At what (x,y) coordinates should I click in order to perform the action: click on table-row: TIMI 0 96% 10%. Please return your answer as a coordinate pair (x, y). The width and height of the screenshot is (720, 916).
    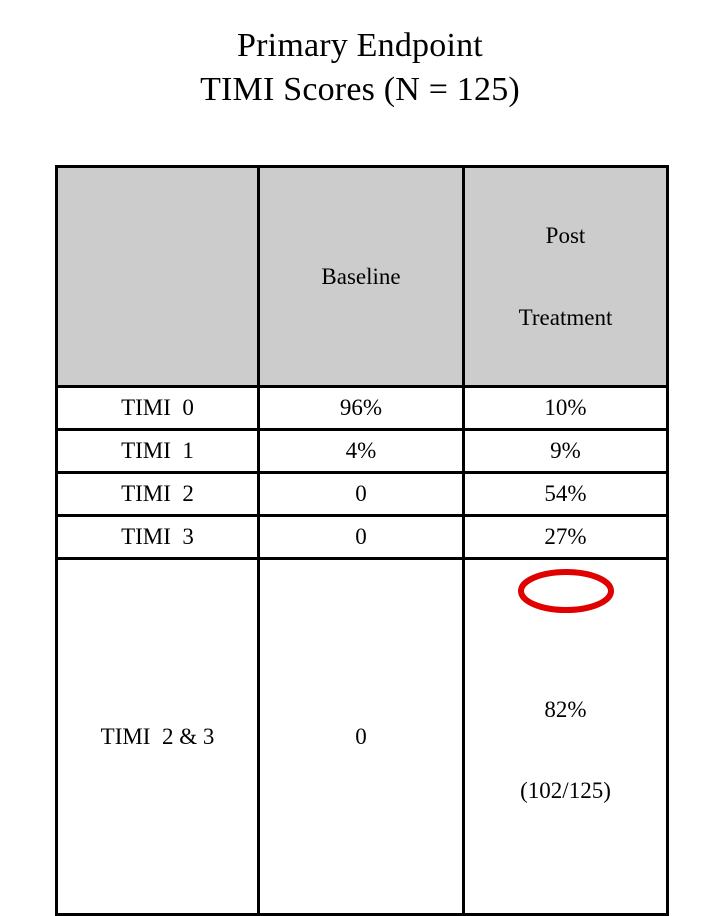
    Looking at the image, I should click on (362, 408).